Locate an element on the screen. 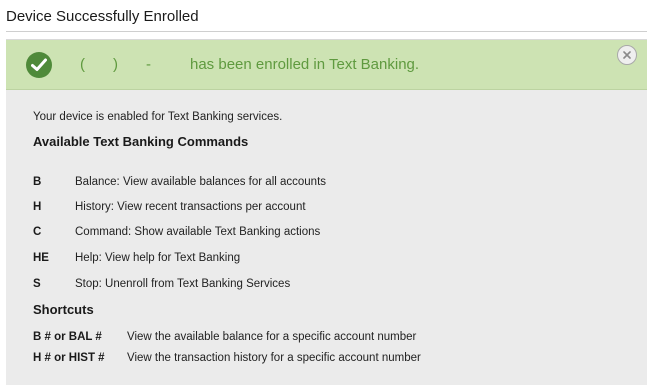 This screenshot has height=390, width=653. command-description: Help: View help for Text Banking is located at coordinates (158, 258).